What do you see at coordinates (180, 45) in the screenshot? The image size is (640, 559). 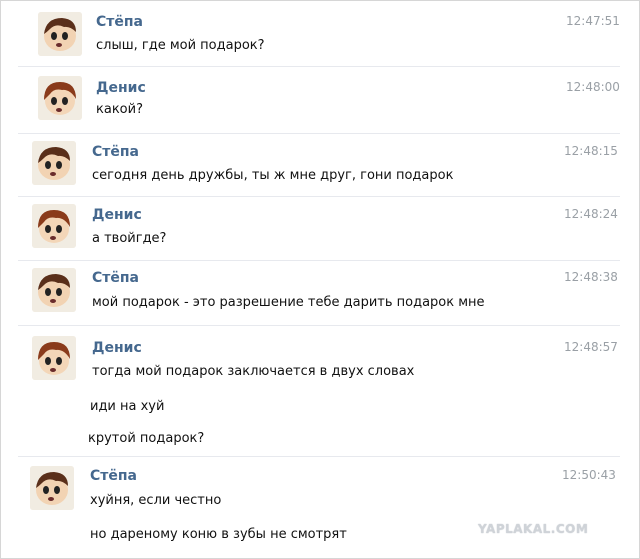 I see `message-text: слыш, где мой подарок?` at bounding box center [180, 45].